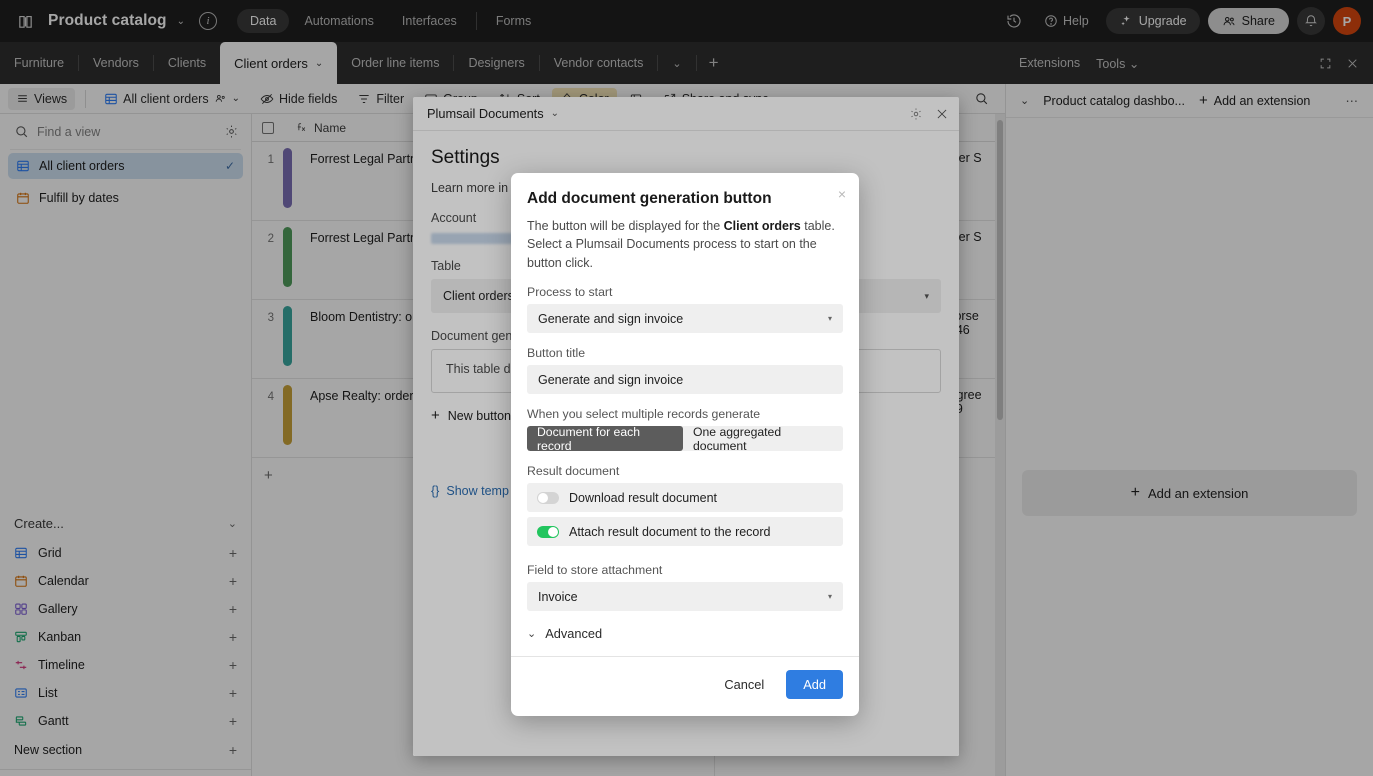  Describe the element at coordinates (685, 633) in the screenshot. I see `advanced-section-toggle: ⌄ Advanced` at that location.